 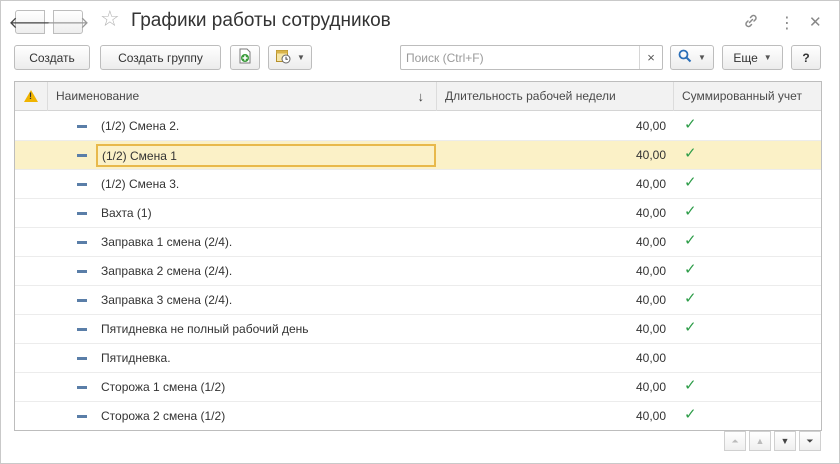 I want to click on arrow-left-icon: 🡐, so click(x=30, y=23).